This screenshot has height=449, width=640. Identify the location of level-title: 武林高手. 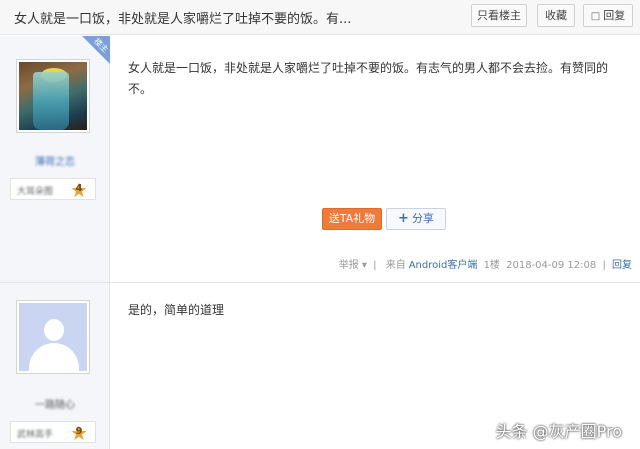
(35, 435).